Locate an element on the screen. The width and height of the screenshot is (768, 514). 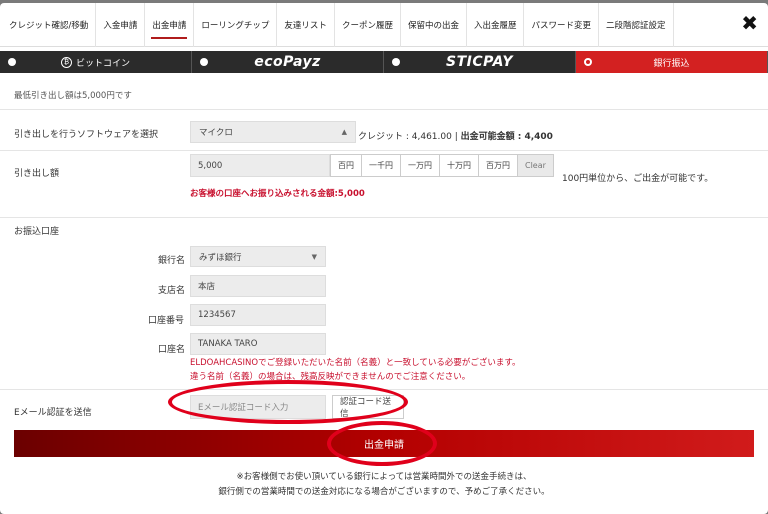
radio-selected-icon is located at coordinates (588, 62).